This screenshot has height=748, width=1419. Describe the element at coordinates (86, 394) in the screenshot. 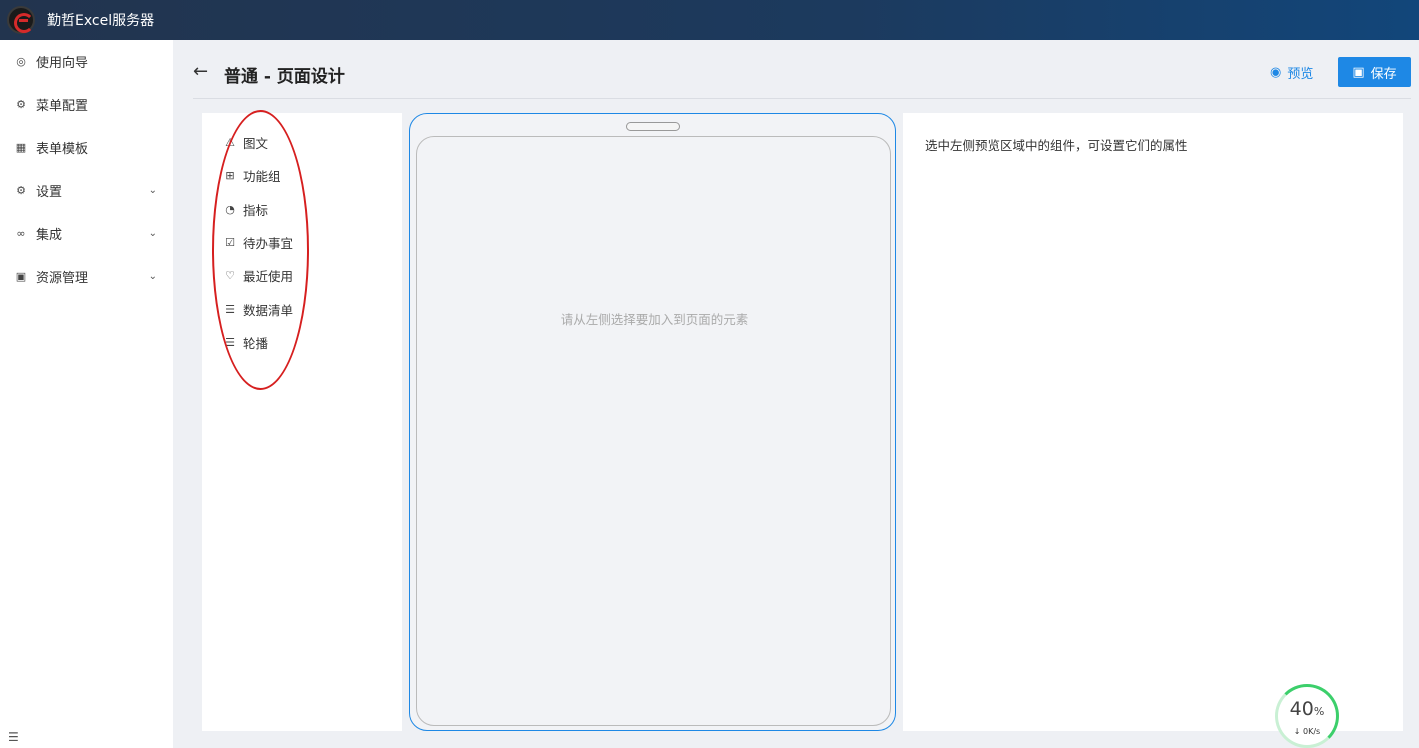

I see `sidebar: ◎ 使用向导 ⚙ 菜单配置 ▦ 表单模板 ⚙ 设置 ⌄ ∞ 集成 ⌄ ▣ 资源管理 ⌄ ☰` at that location.